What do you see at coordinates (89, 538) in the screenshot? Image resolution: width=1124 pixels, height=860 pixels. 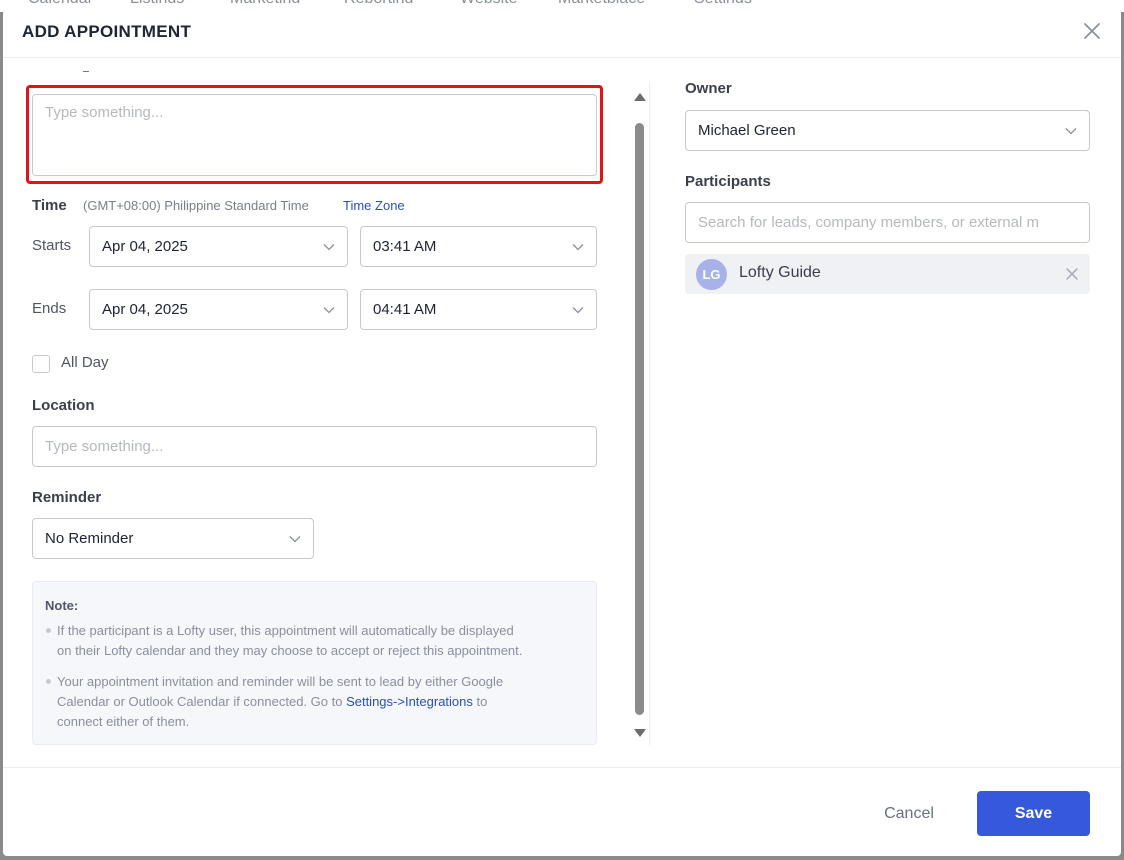 I see `reminder-value: No Reminder` at bounding box center [89, 538].